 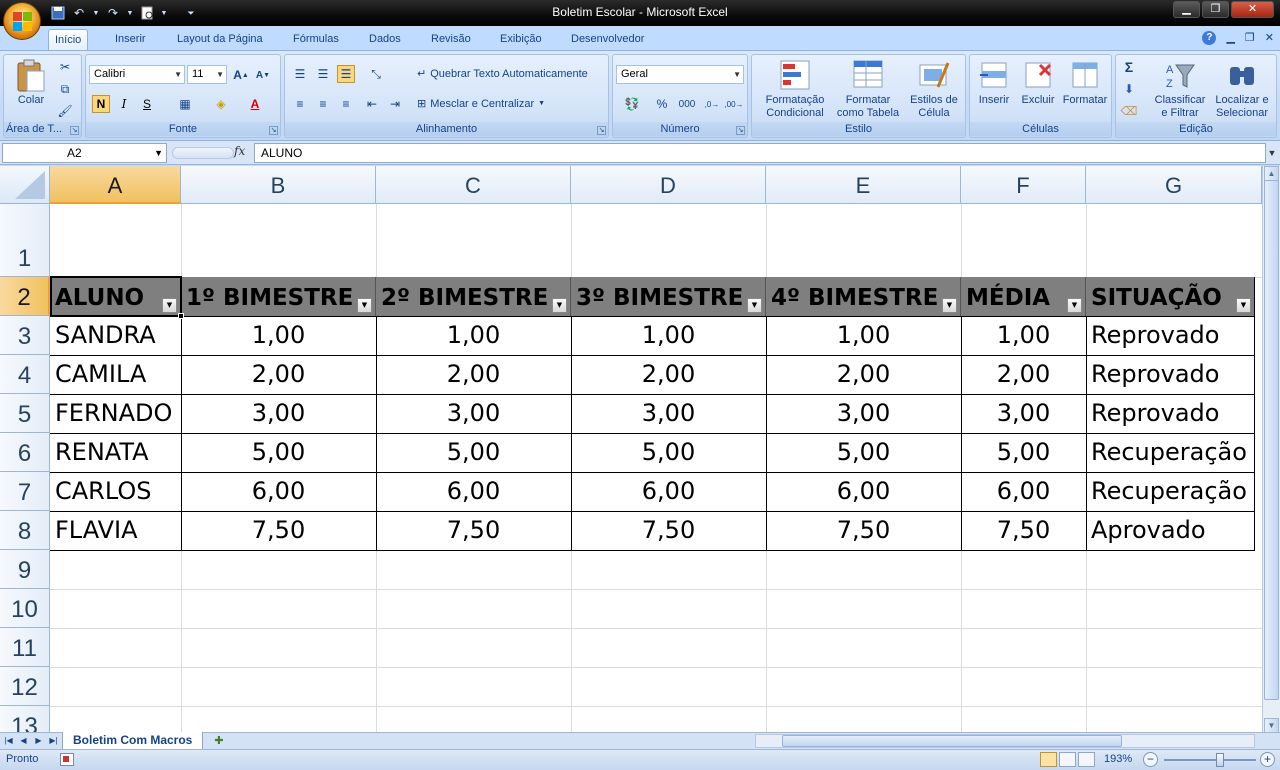 I want to click on alignment-launcher-icon: ↘, so click(x=601, y=130).